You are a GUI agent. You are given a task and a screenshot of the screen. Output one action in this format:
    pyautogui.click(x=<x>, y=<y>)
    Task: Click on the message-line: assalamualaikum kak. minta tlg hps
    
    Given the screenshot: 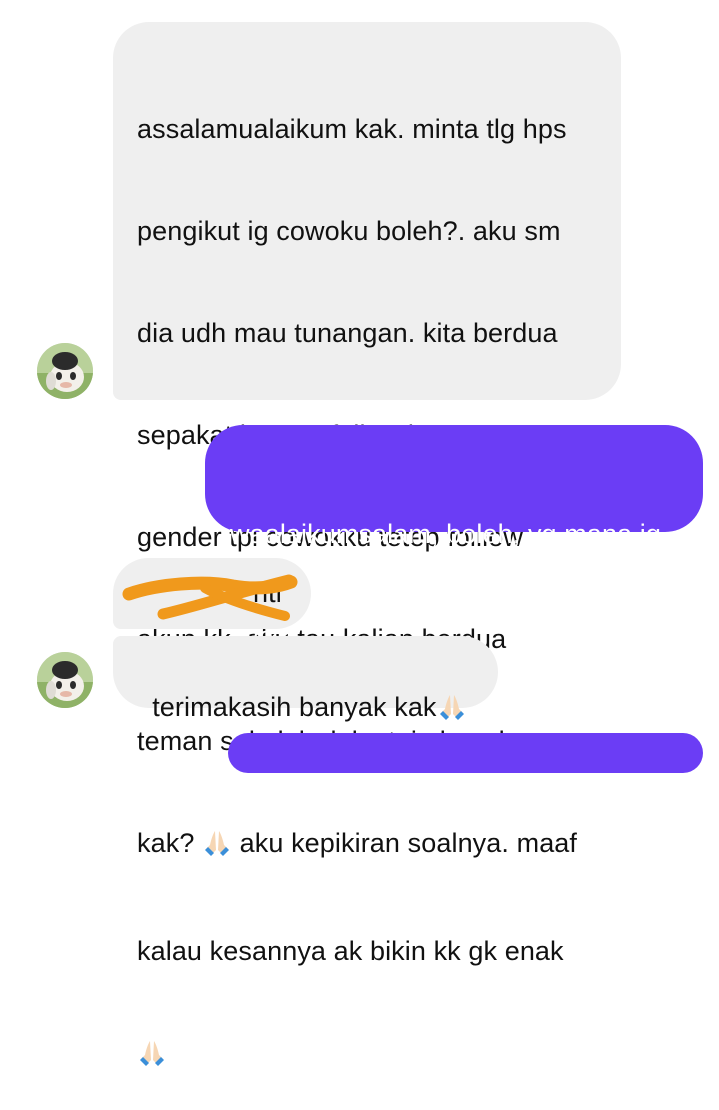 What is the action you would take?
    pyautogui.click(x=352, y=129)
    